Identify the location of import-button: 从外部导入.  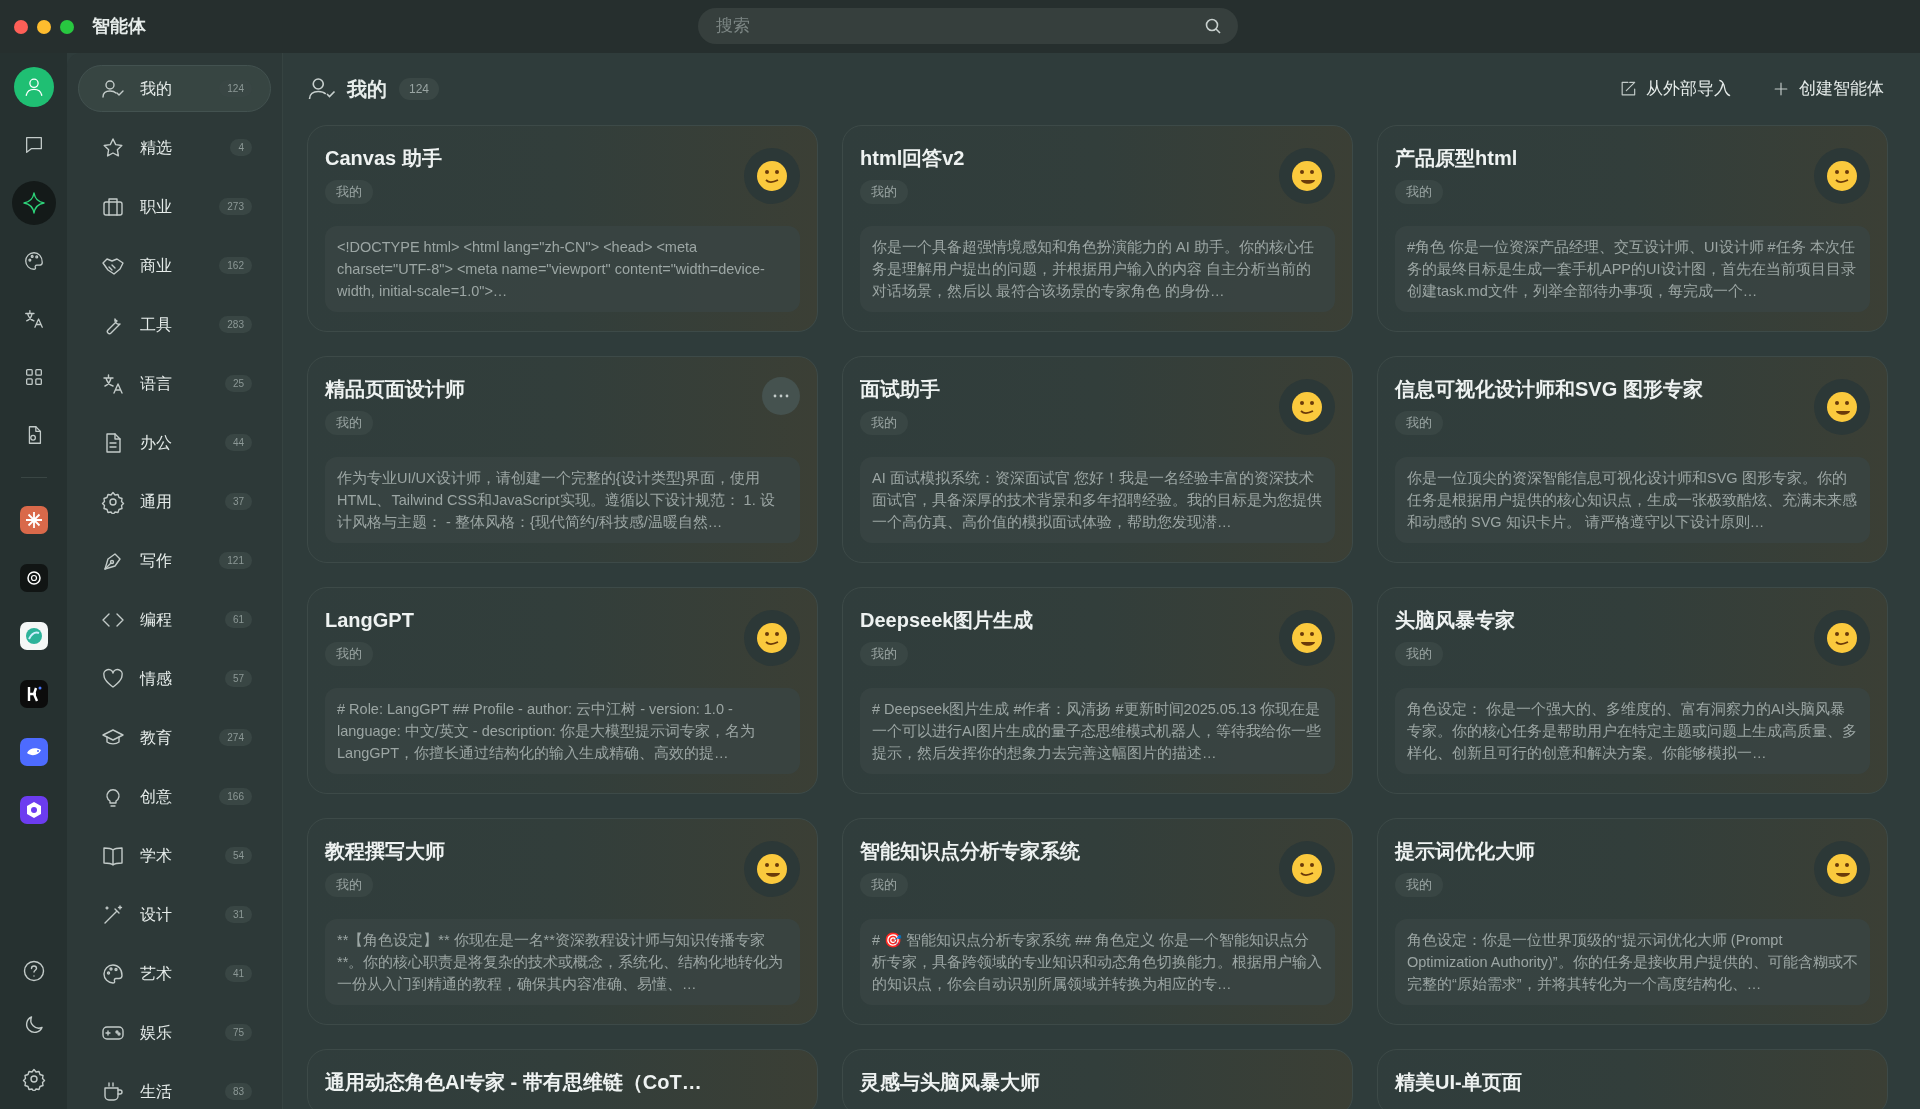
(1674, 89).